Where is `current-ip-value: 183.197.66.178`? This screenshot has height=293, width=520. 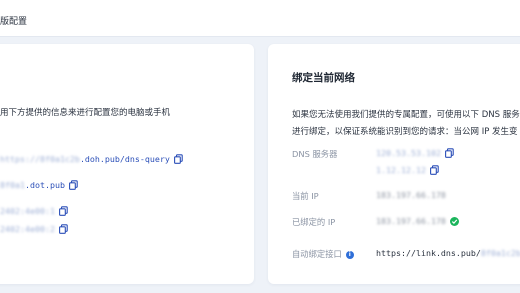 current-ip-value: 183.197.66.178 is located at coordinates (411, 195).